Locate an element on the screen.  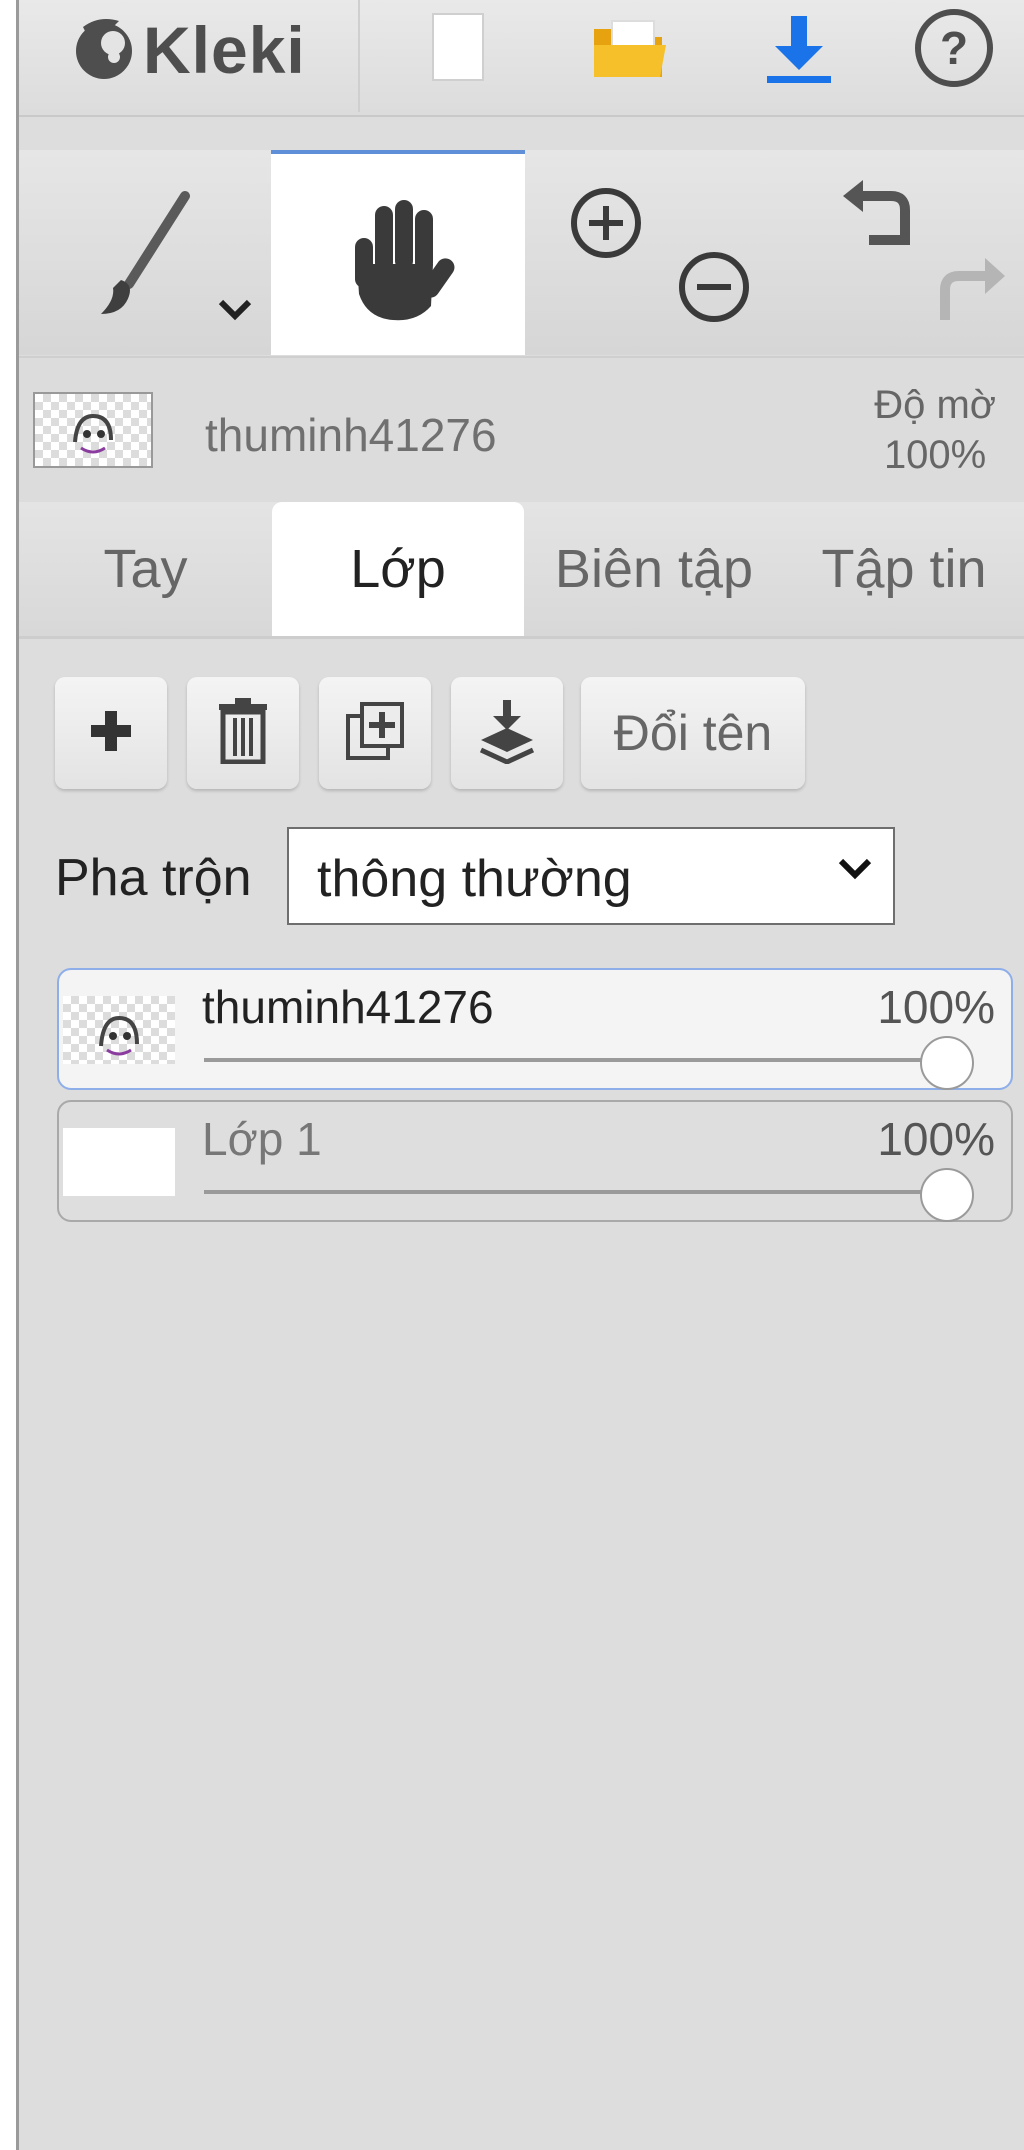
panel-tabs: Tay Lớp Biên tập Tập tin is located at coordinates (521, 570).